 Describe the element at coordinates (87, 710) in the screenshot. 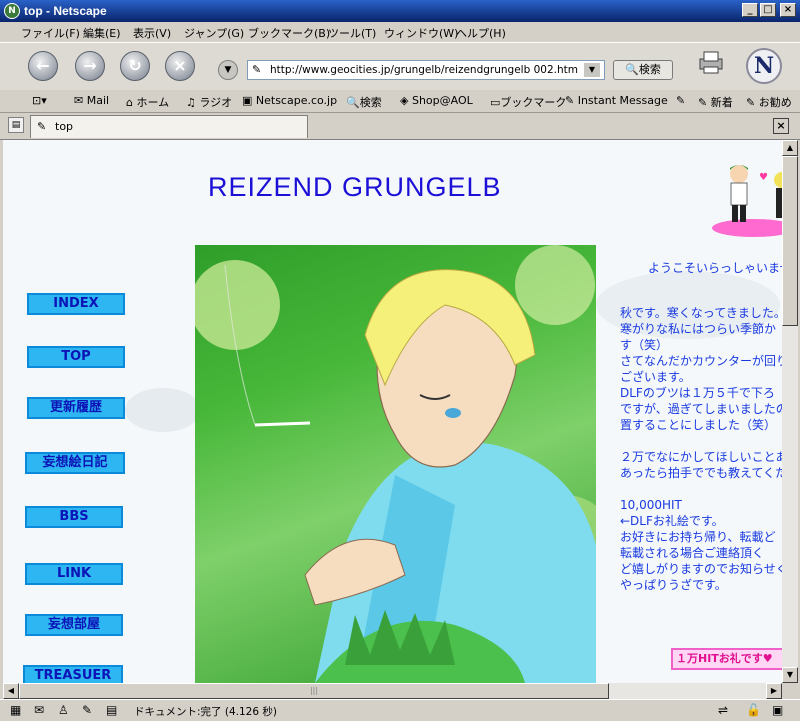

I see `composer-icon: ✎` at that location.